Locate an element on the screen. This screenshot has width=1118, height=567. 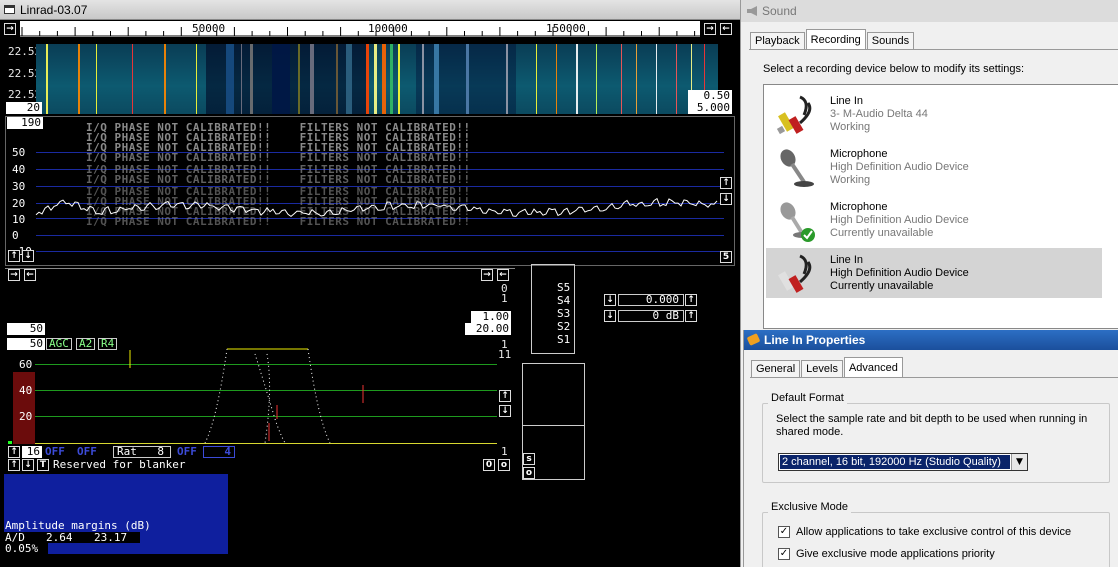
tab-playback: Playback is located at coordinates (777, 41).